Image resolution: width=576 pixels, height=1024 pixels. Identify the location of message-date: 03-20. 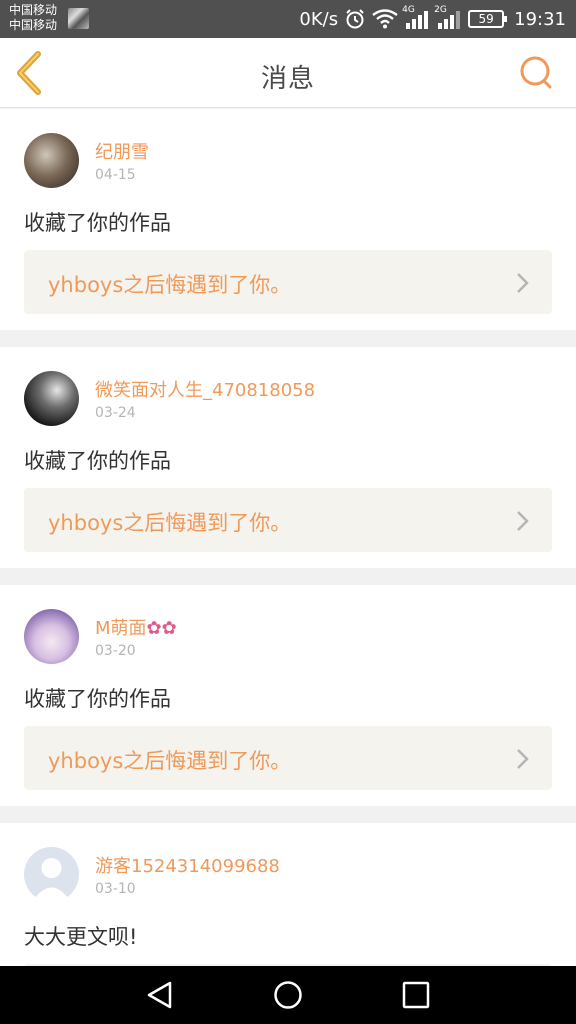
(115, 651).